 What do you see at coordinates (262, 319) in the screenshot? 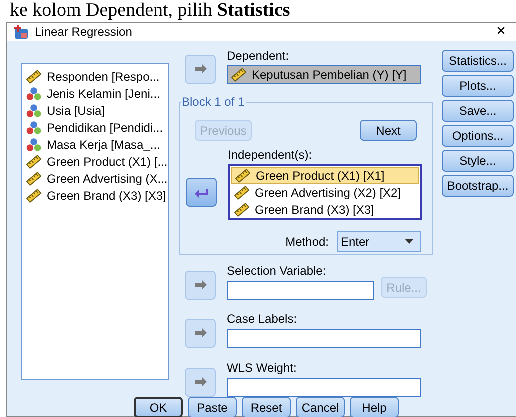
I see `case-labels-label: Case Labels:` at bounding box center [262, 319].